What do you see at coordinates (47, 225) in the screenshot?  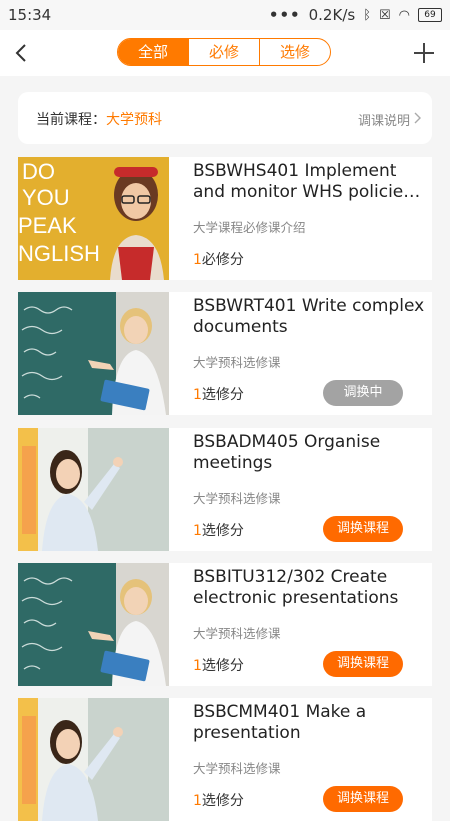 I see `thumb-text-3: PEAK` at bounding box center [47, 225].